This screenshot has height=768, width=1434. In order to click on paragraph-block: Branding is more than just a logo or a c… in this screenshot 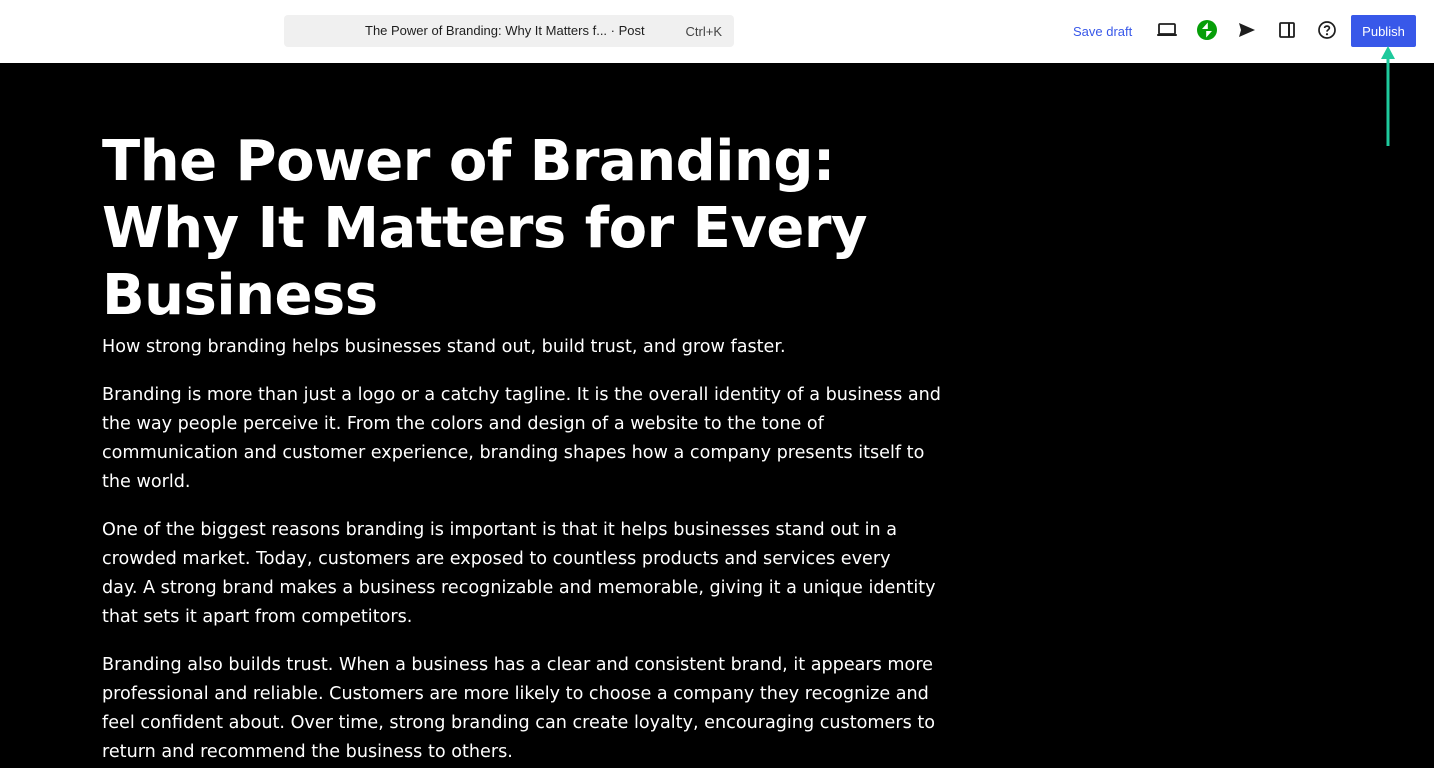, I will do `click(521, 439)`.